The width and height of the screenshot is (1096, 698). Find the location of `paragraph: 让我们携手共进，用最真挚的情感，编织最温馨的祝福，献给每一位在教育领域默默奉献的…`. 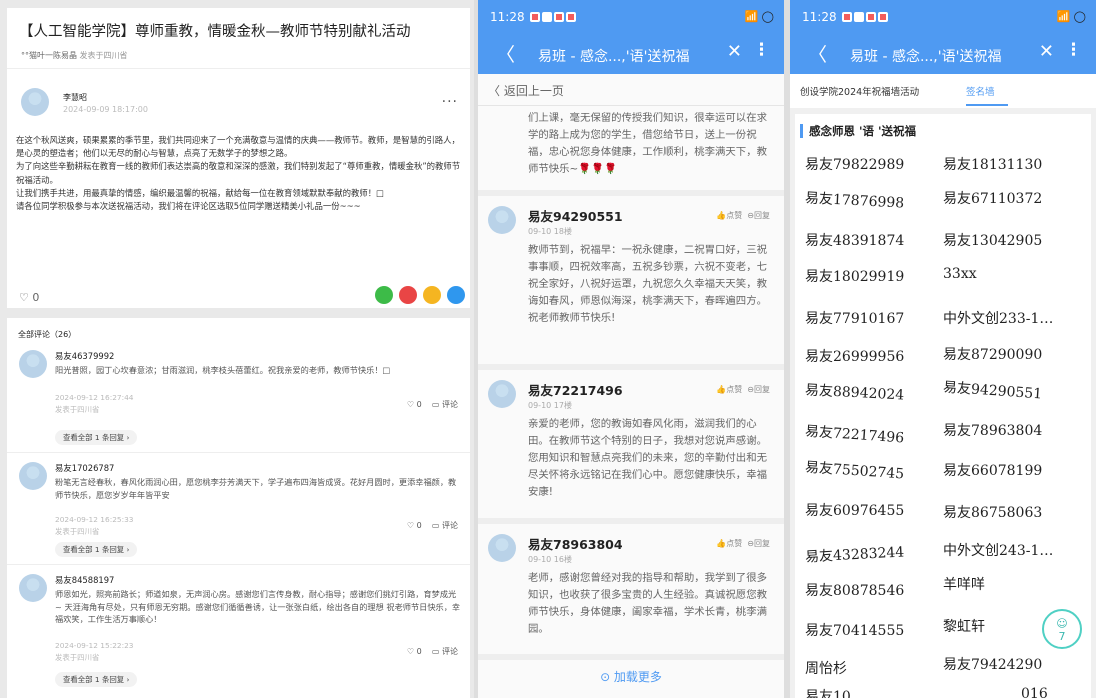

paragraph: 让我们携手共进，用最真挚的情感，编织最温馨的祝福，献给每一位在教育领域默默奉献的… is located at coordinates (200, 192).